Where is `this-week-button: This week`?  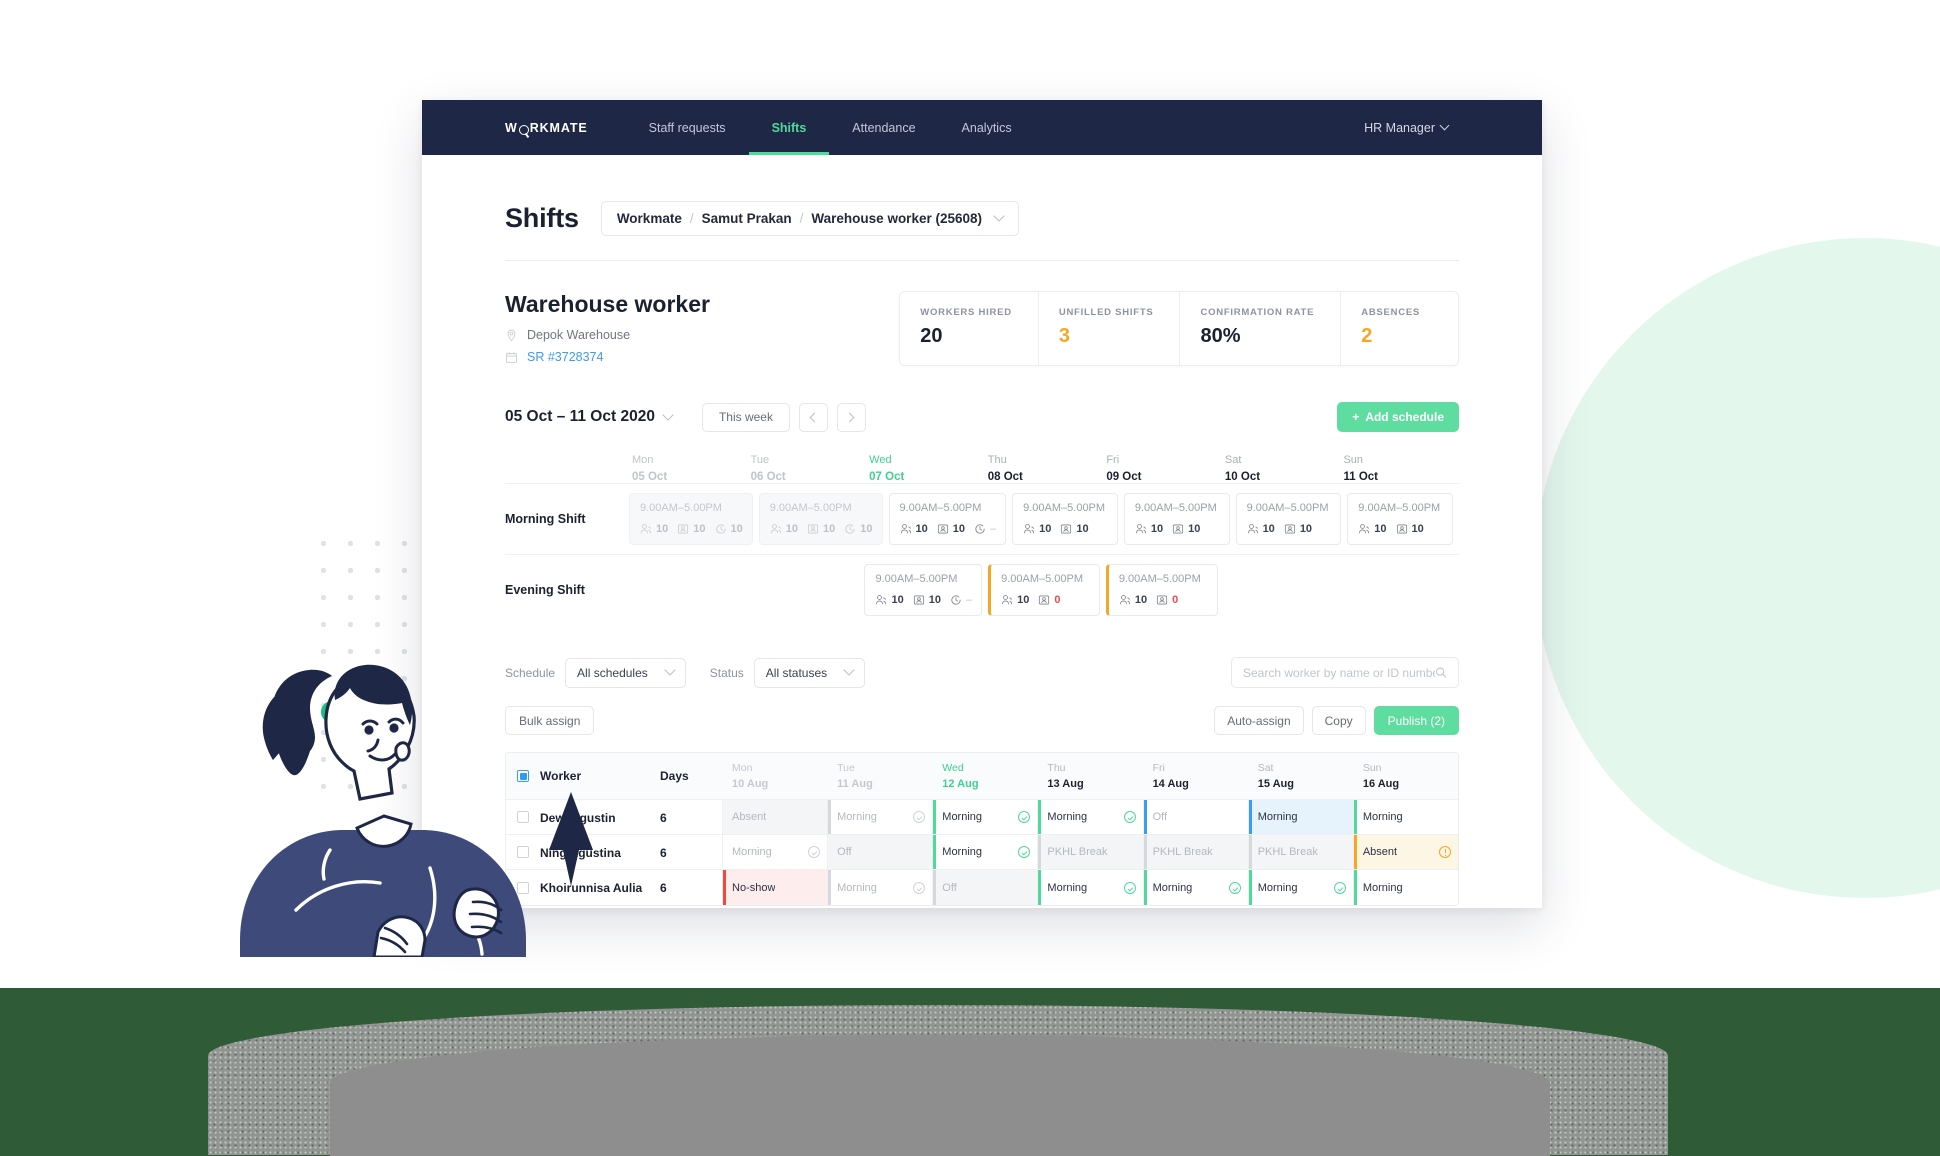 this-week-button: This week is located at coordinates (745, 417).